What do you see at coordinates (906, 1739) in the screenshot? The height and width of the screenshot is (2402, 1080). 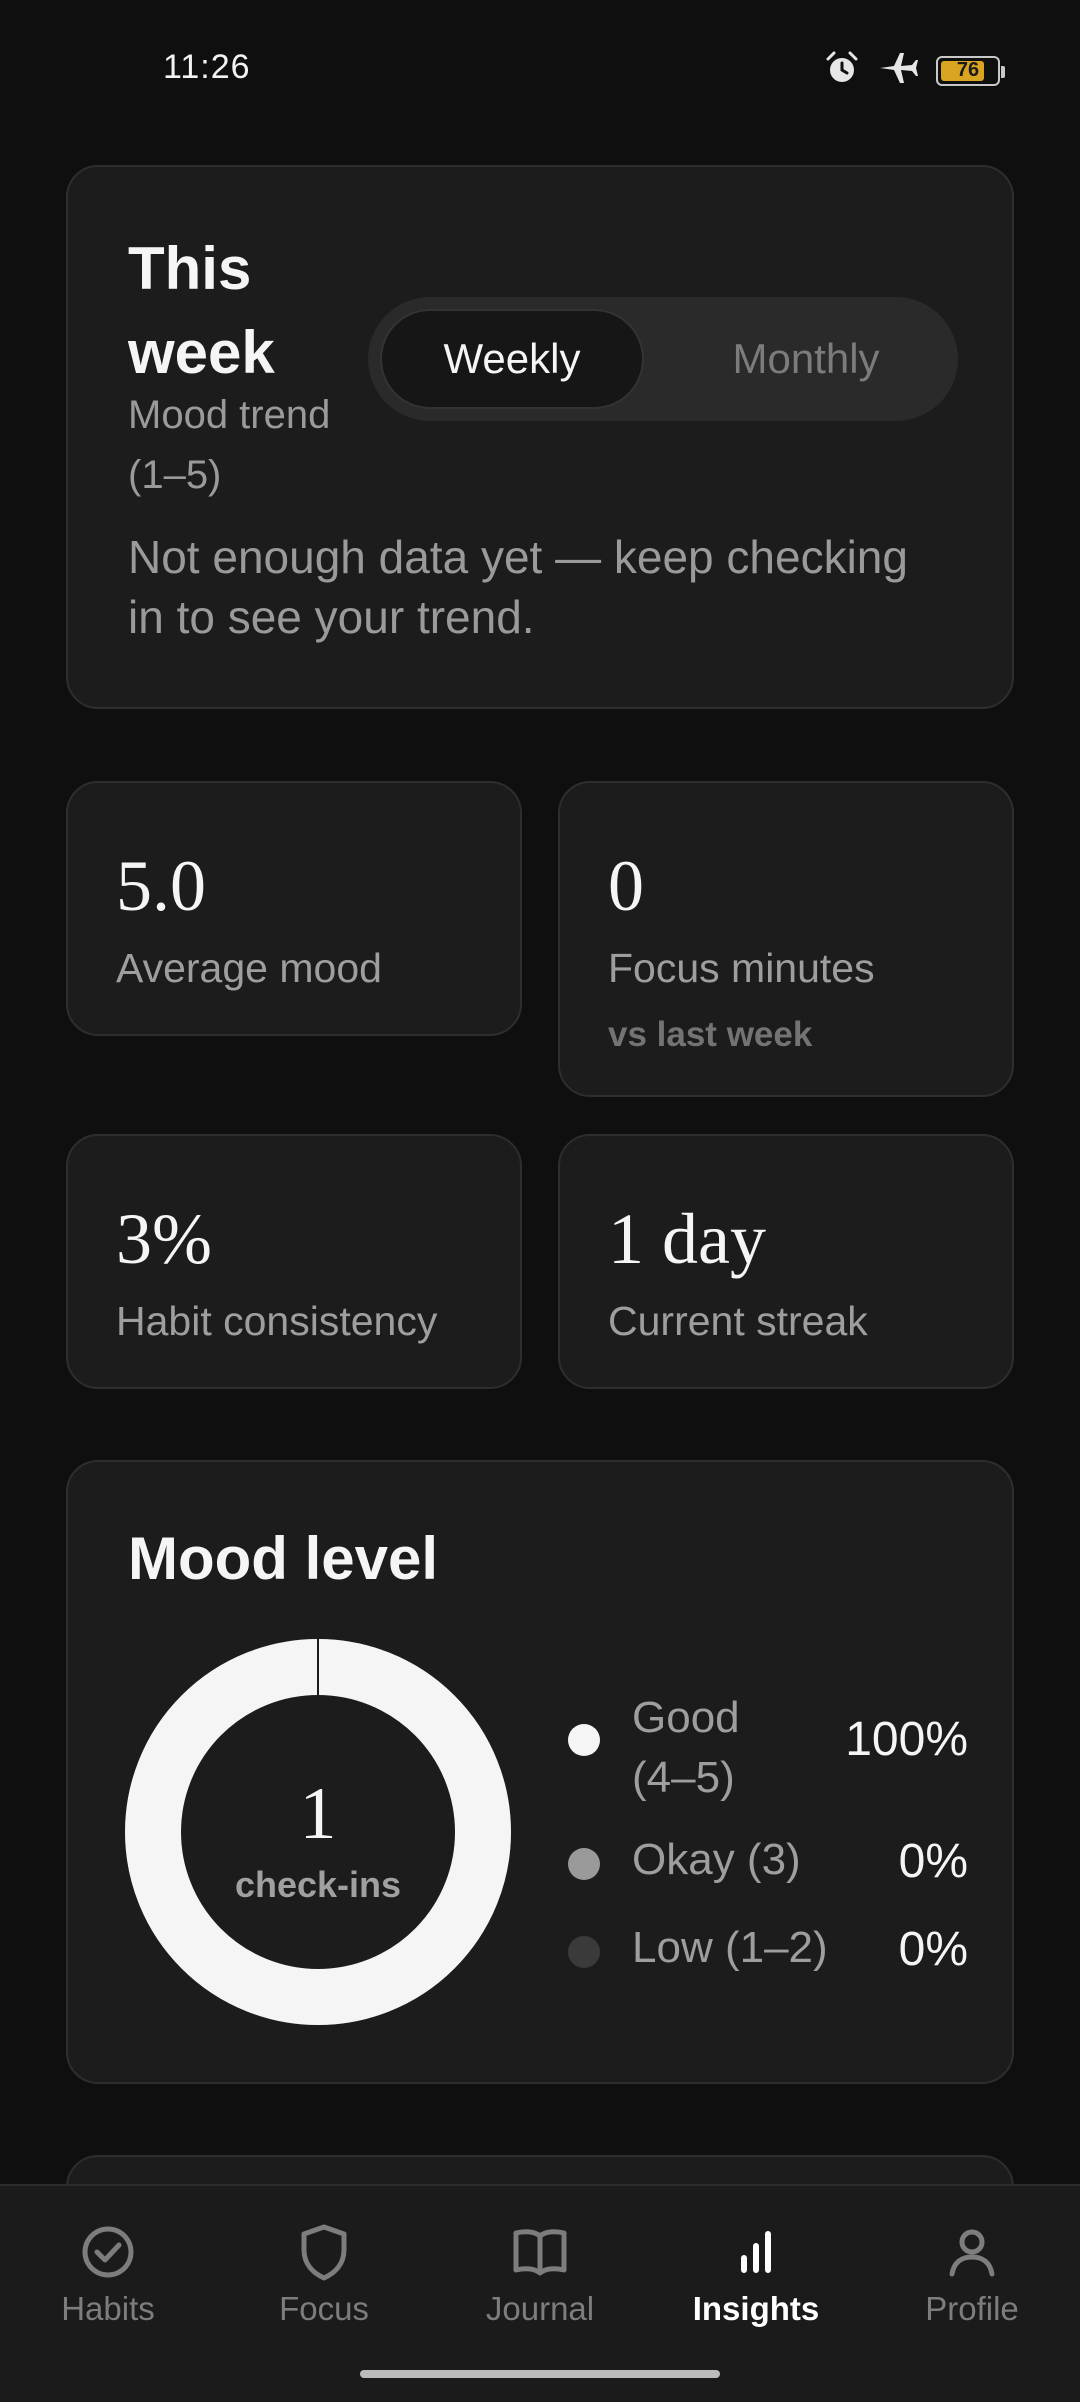 I see `legend-percent: 100%` at bounding box center [906, 1739].